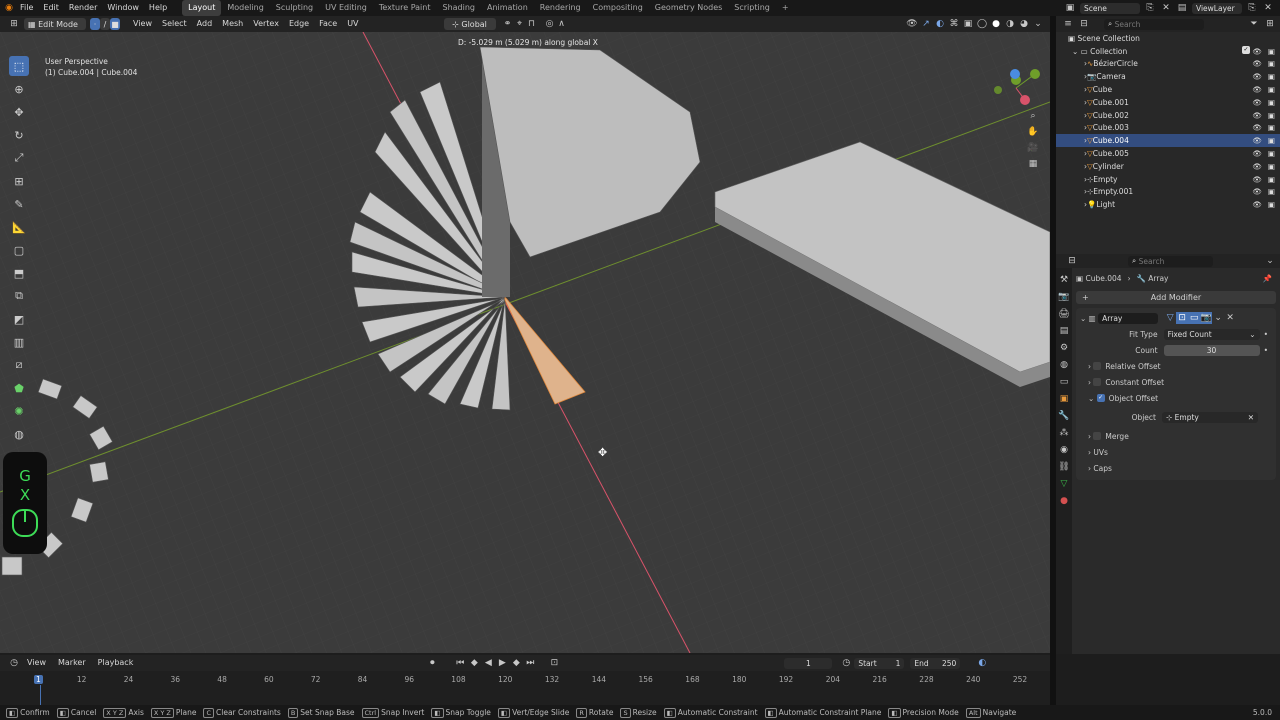  Describe the element at coordinates (752, 8) in the screenshot. I see `tab-scripting: Scripting` at that location.